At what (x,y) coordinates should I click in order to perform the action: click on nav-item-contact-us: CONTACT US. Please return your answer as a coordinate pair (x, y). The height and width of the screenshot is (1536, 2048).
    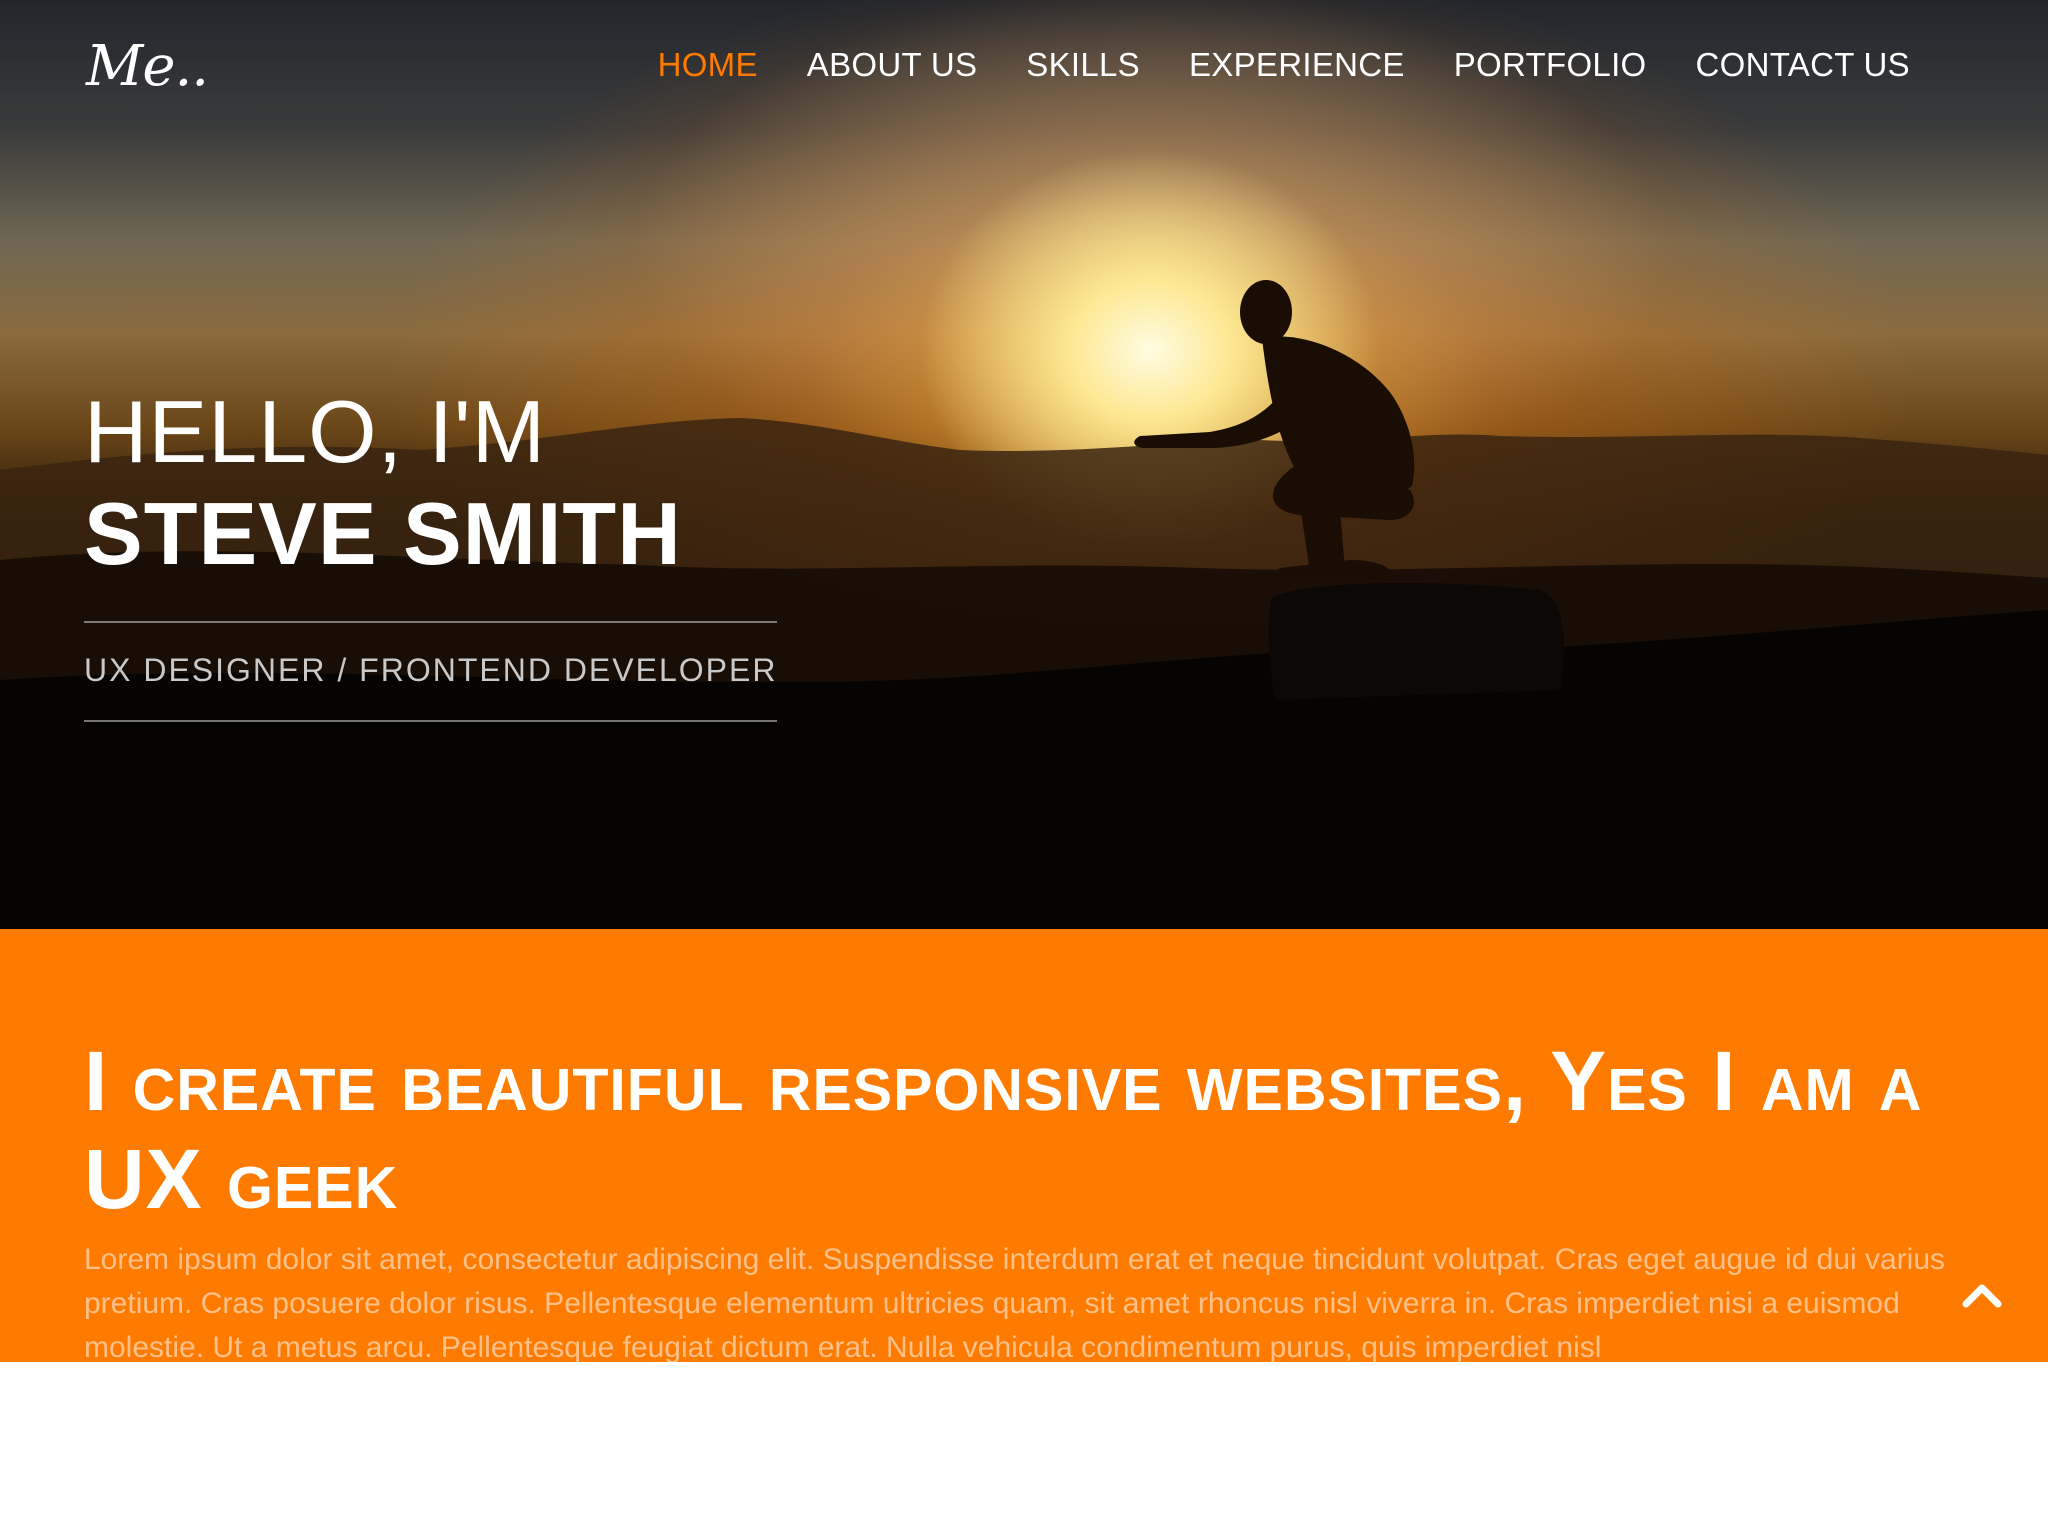
    Looking at the image, I should click on (1803, 65).